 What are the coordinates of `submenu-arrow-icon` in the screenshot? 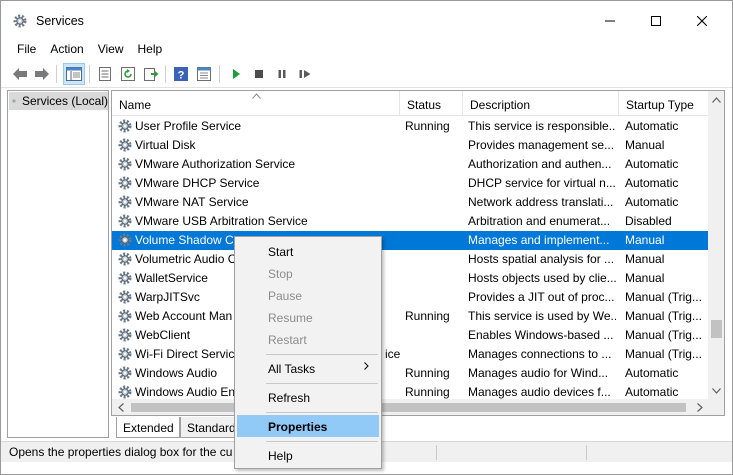 It's located at (366, 367).